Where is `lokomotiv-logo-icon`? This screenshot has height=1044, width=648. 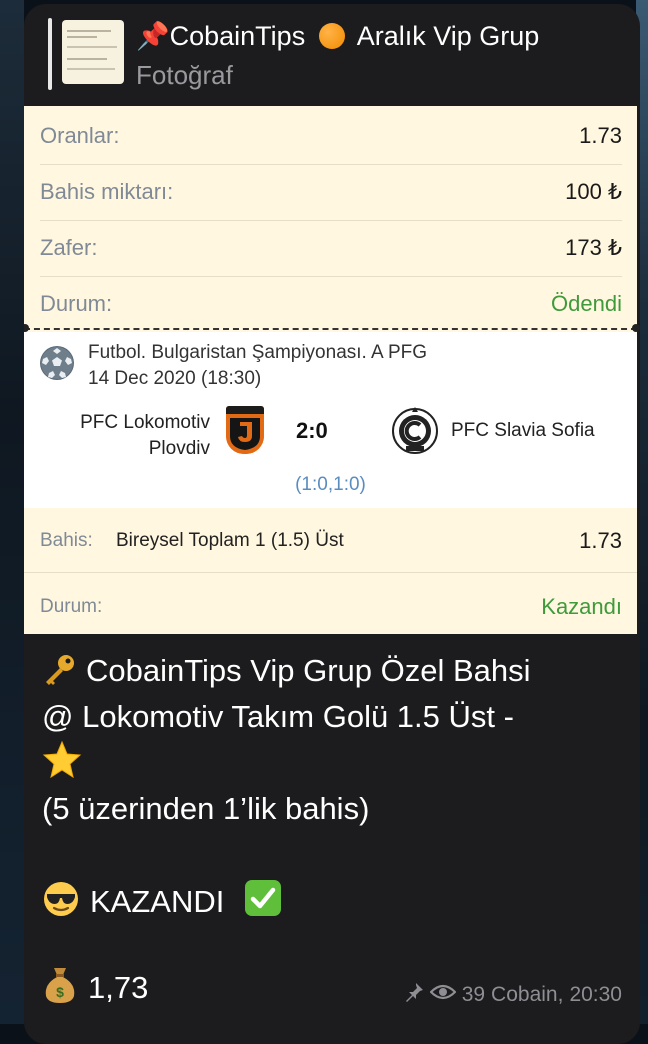 lokomotiv-logo-icon is located at coordinates (245, 430).